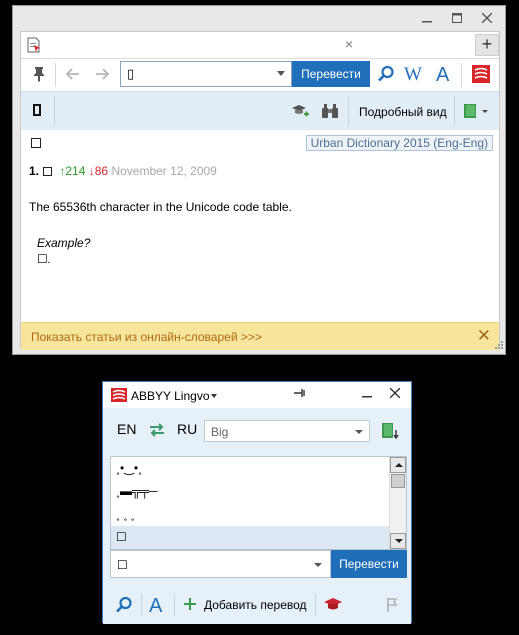  I want to click on wikipedia-icon: W, so click(414, 74).